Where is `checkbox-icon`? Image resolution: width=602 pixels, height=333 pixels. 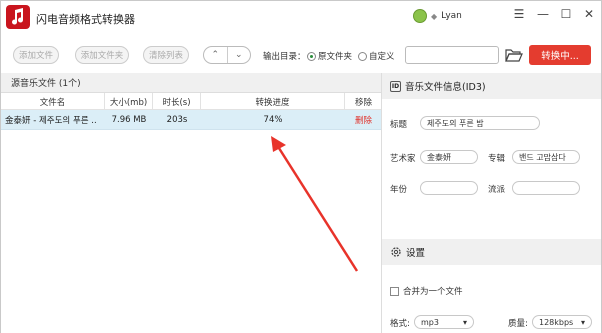
checkbox-icon is located at coordinates (394, 291).